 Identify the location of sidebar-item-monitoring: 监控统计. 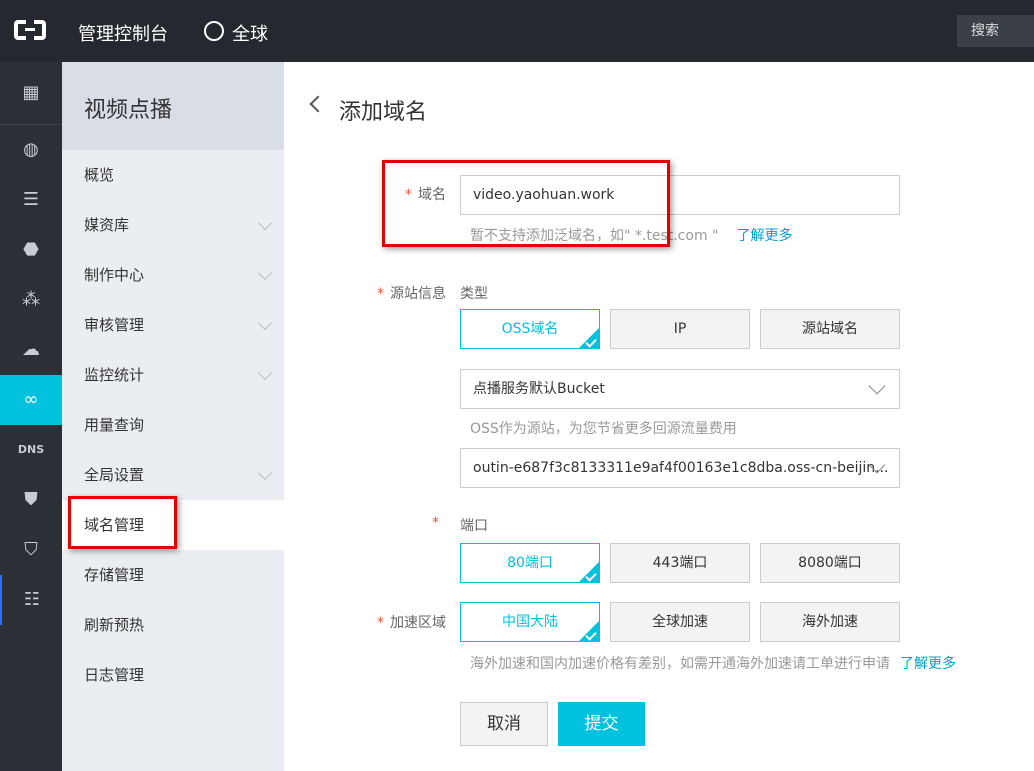
(173, 375).